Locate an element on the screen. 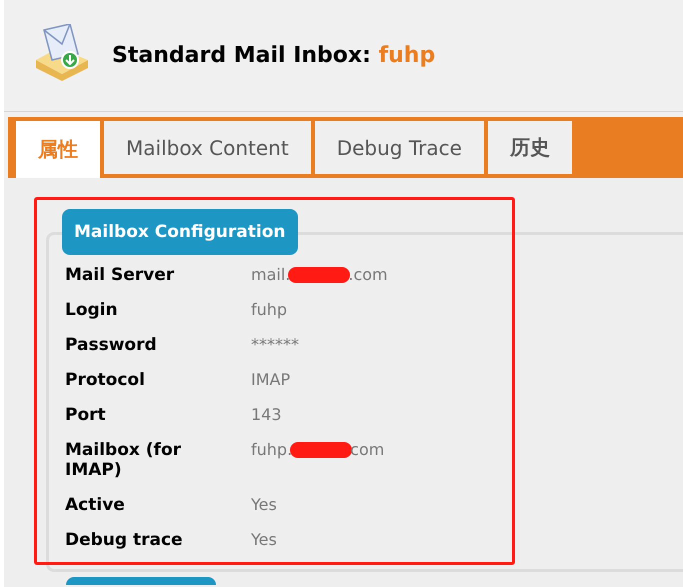 The image size is (683, 587). field-label: Mailbox (for IMAP) is located at coordinates (123, 460).